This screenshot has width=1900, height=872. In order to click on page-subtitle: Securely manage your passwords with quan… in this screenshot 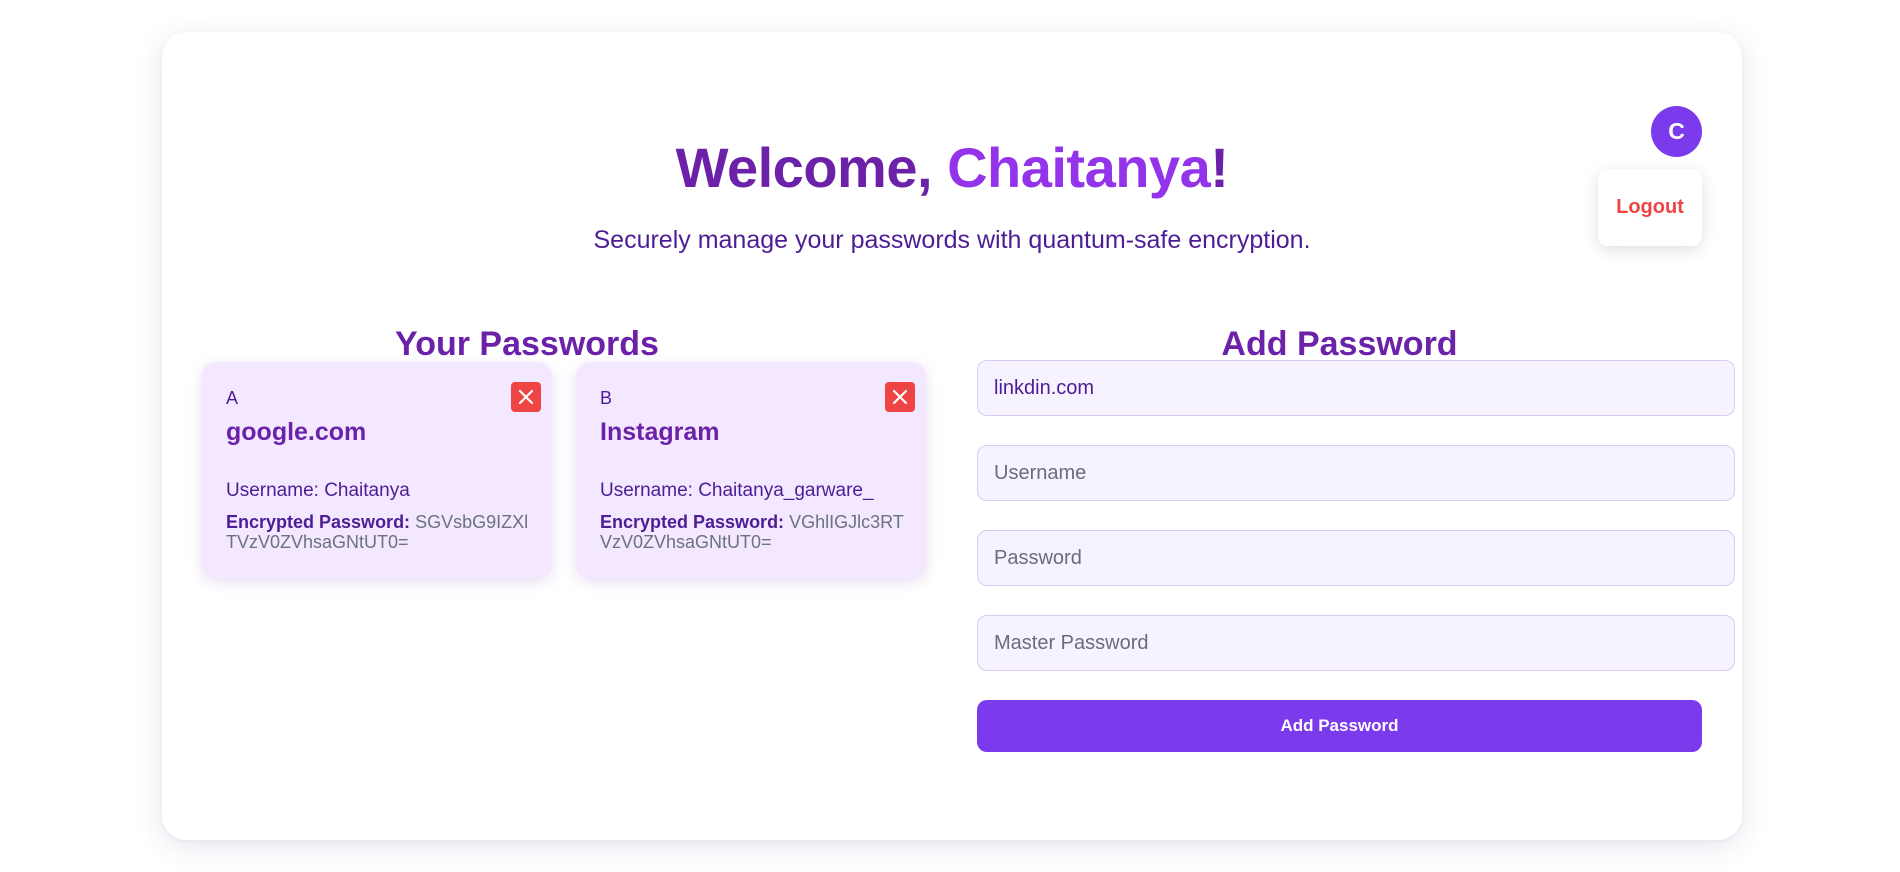, I will do `click(952, 240)`.